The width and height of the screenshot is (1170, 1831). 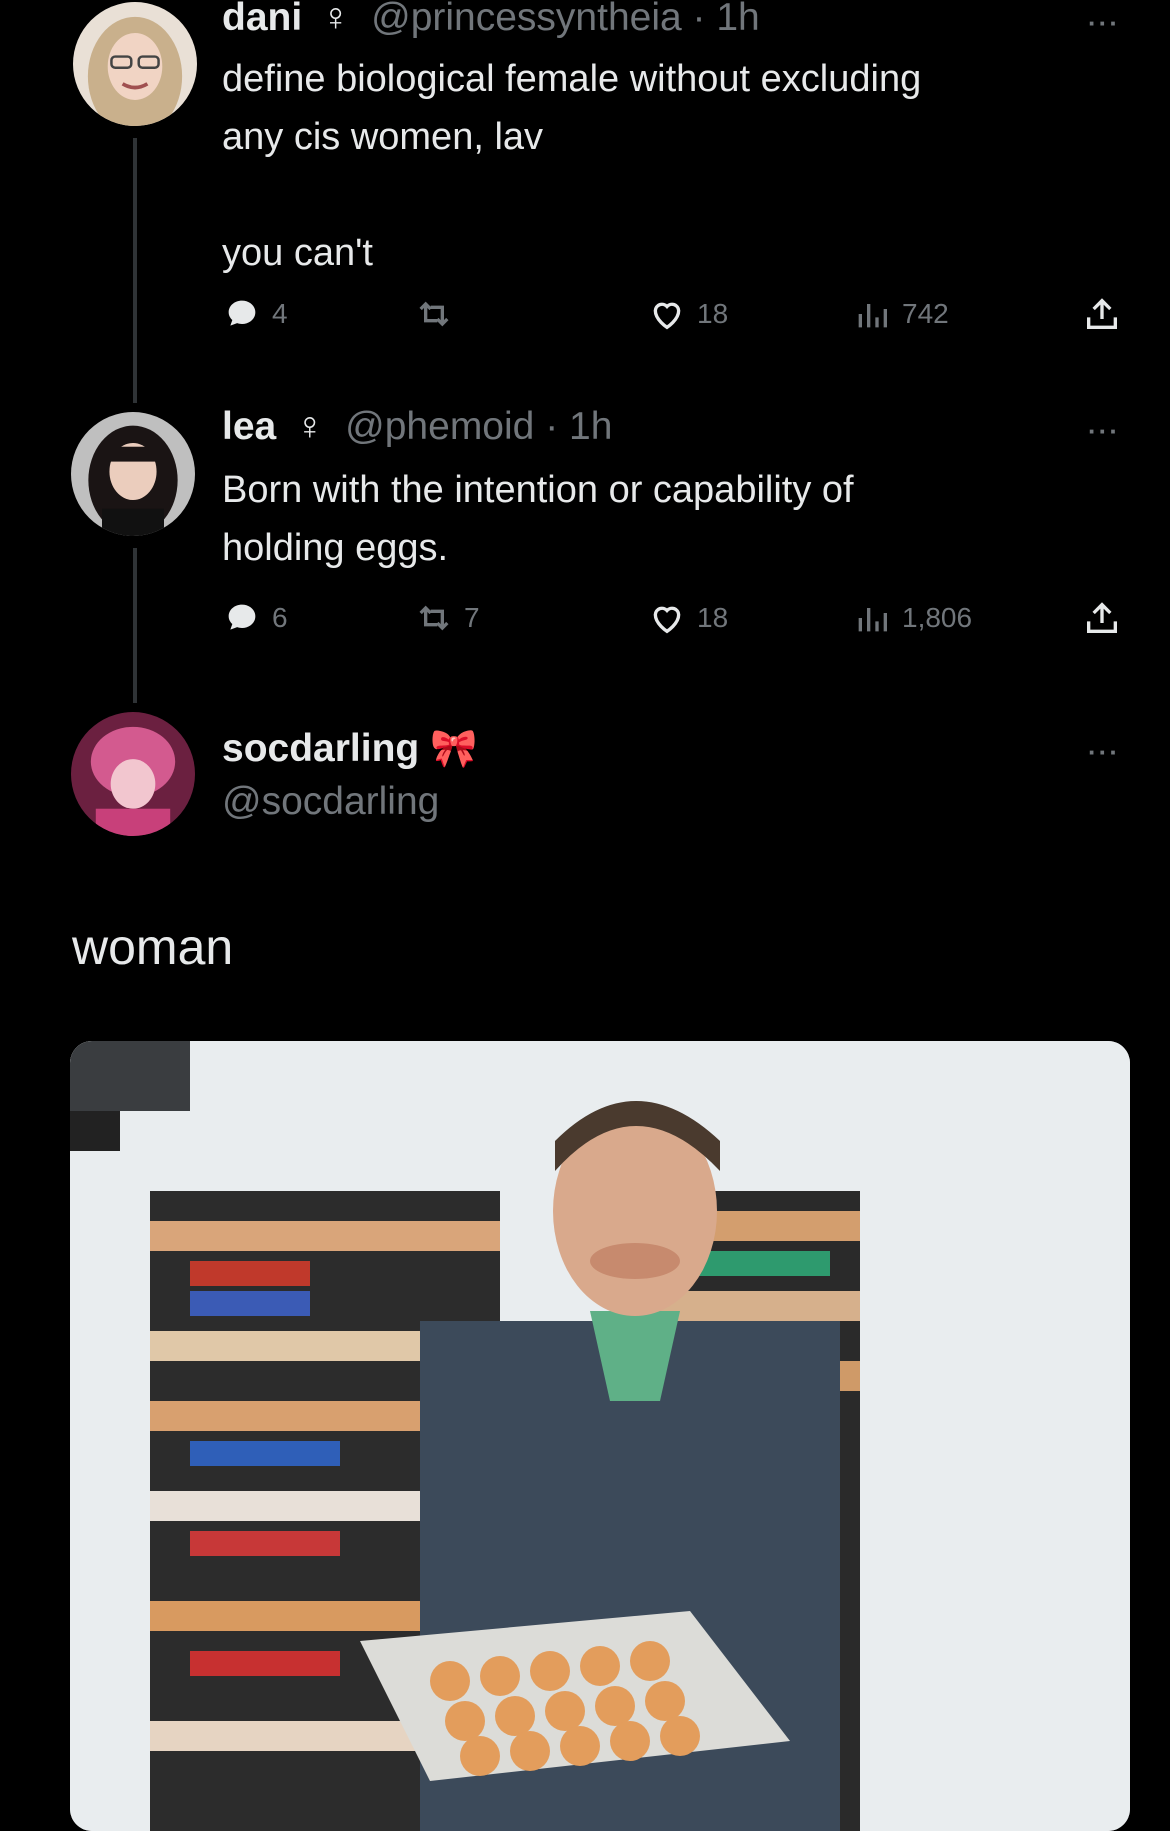 What do you see at coordinates (297, 253) in the screenshot?
I see `tweet-text-line: you can't` at bounding box center [297, 253].